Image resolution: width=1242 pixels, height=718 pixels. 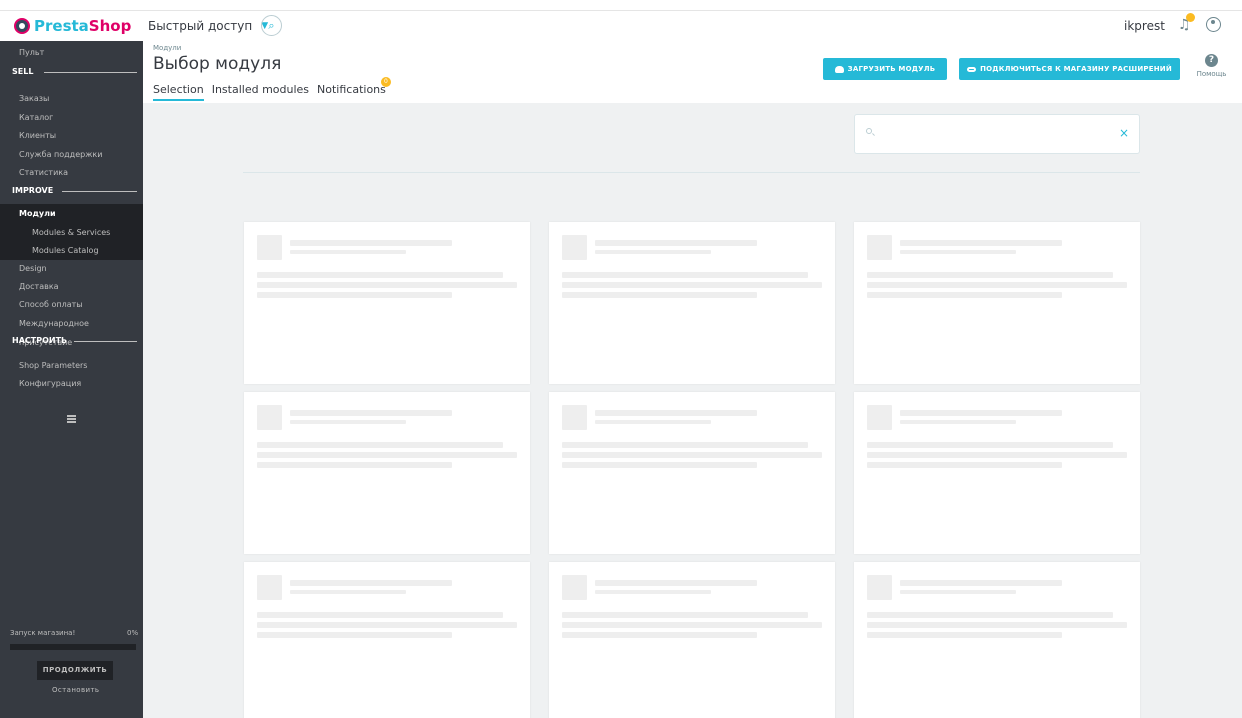 I want to click on sidebar-item-международное-присутствие: Международное присутствие, so click(x=71, y=330).